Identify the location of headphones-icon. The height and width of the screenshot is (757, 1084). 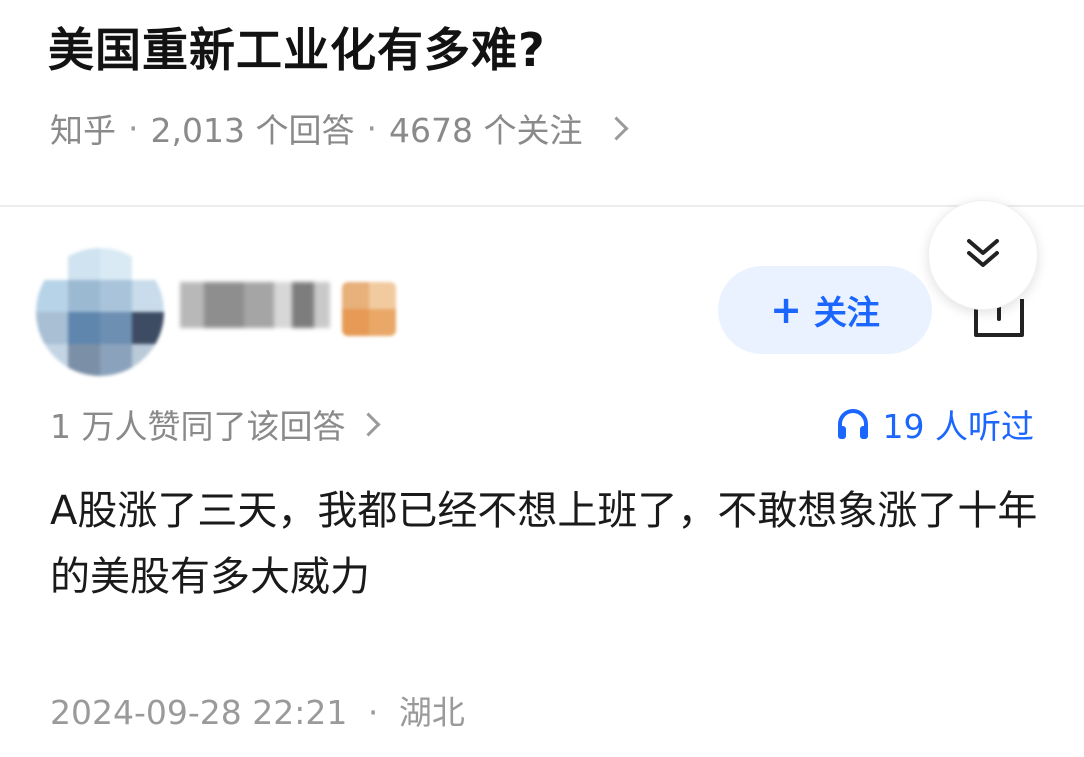
(852, 424).